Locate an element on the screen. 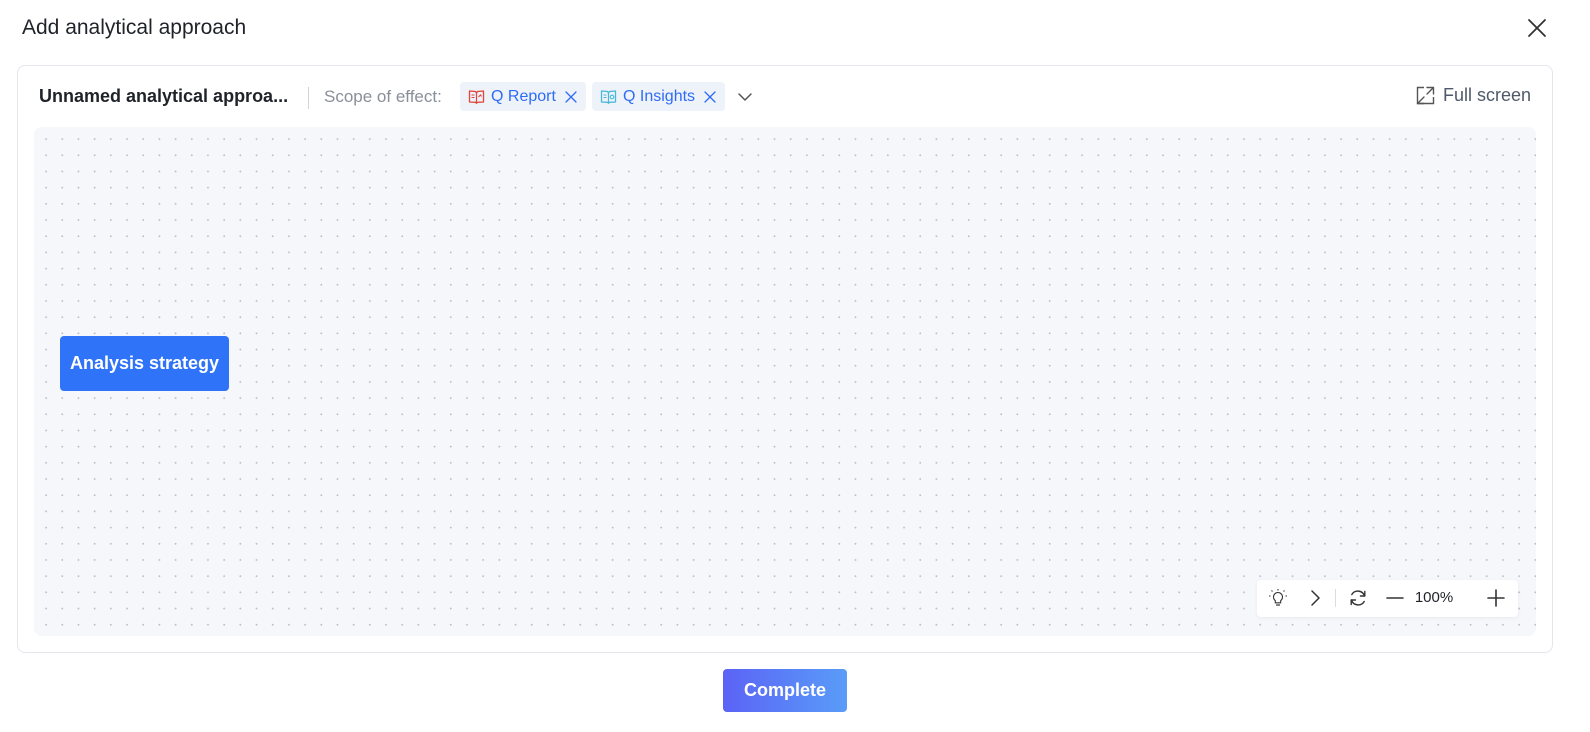 The width and height of the screenshot is (1590, 732). zoom-divider is located at coordinates (1335, 598).